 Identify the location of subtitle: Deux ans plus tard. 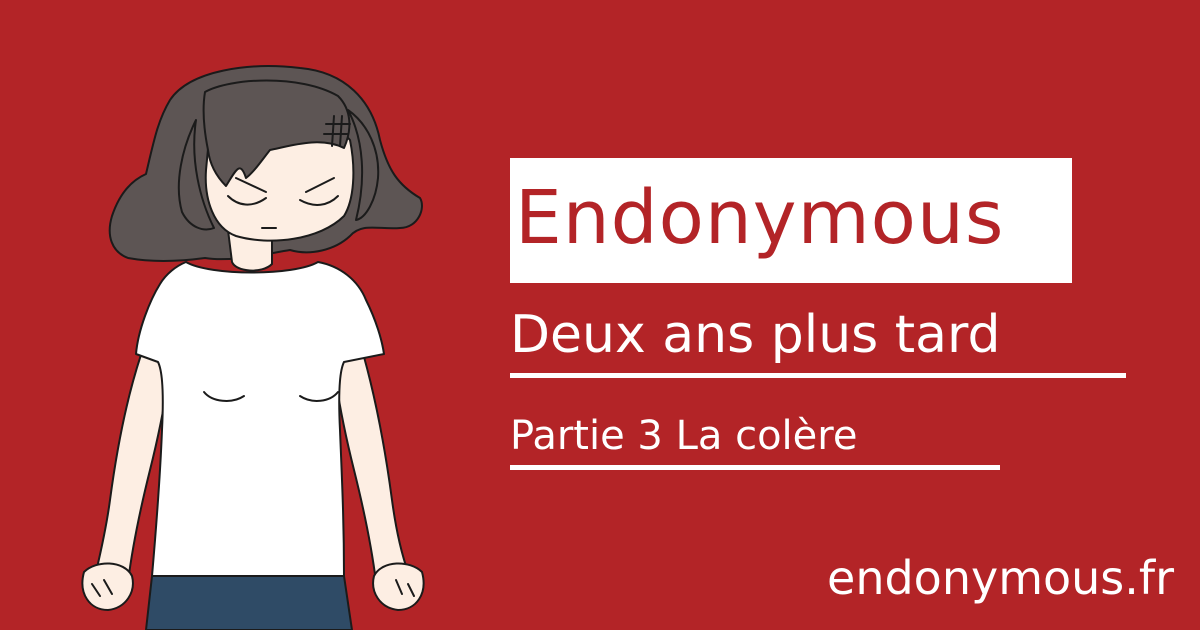
(755, 335).